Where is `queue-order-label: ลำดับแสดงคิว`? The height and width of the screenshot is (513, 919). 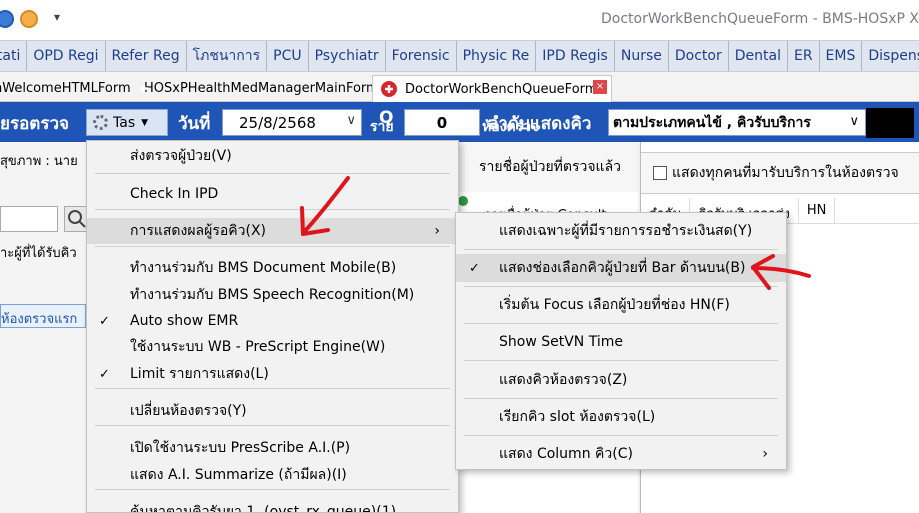
queue-order-label: ลำดับแสดงคิว is located at coordinates (540, 124).